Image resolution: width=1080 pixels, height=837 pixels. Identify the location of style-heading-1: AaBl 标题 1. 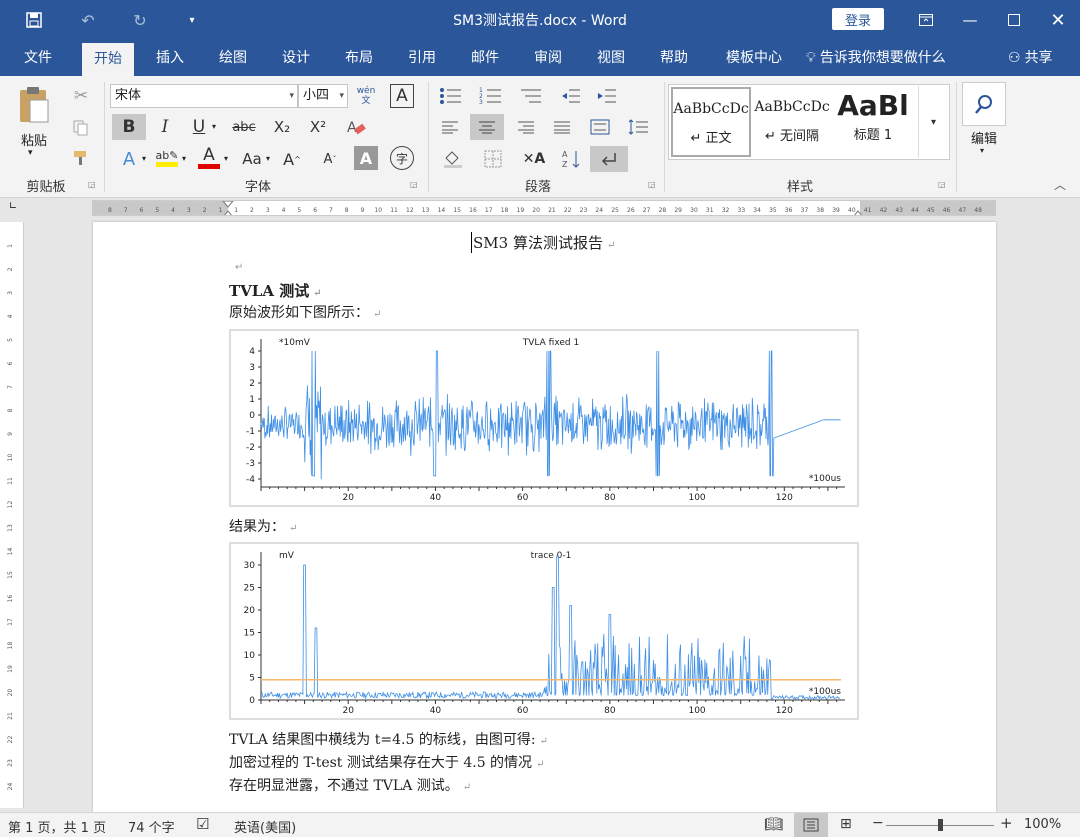
(873, 122).